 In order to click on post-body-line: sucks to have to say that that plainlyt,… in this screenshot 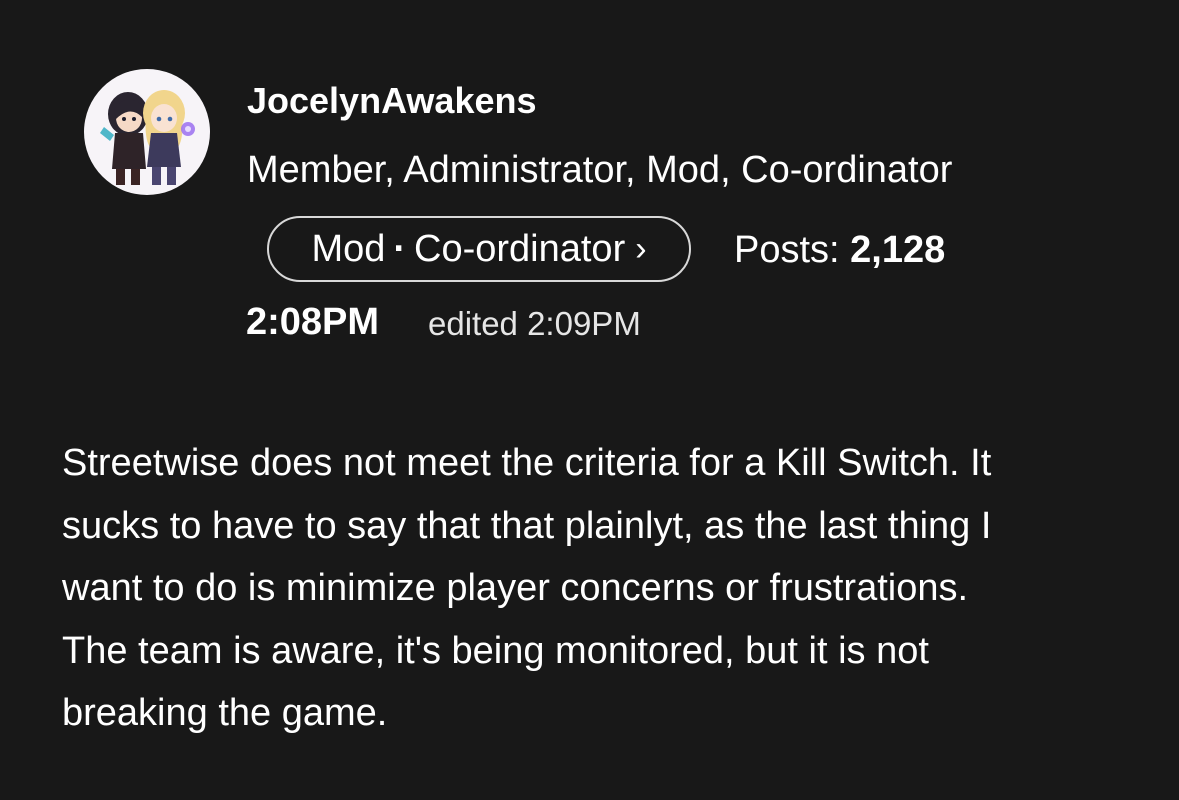, I will do `click(527, 525)`.